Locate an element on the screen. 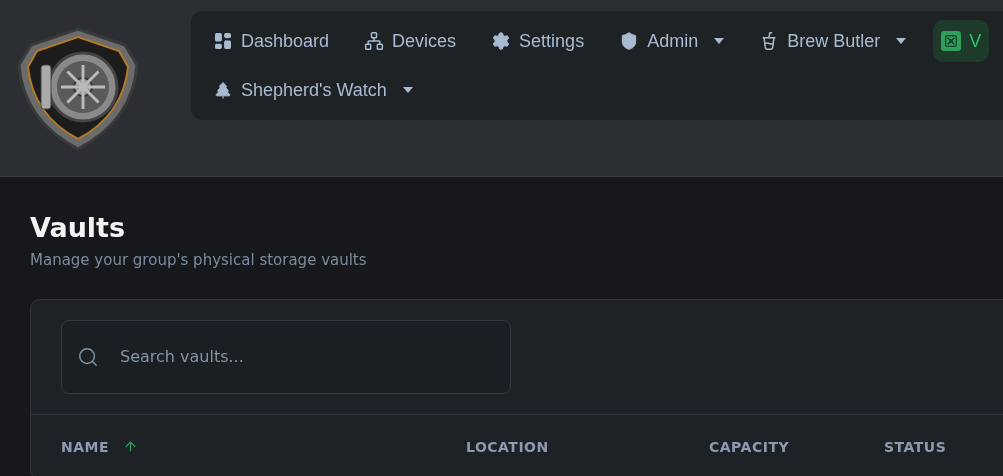  tree-icon is located at coordinates (223, 90).